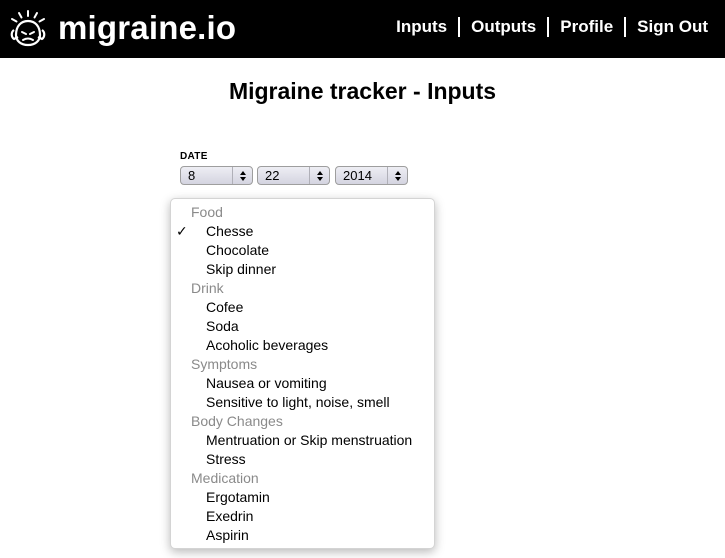  What do you see at coordinates (302, 516) in the screenshot?
I see `option-exedrin: Exedrin` at bounding box center [302, 516].